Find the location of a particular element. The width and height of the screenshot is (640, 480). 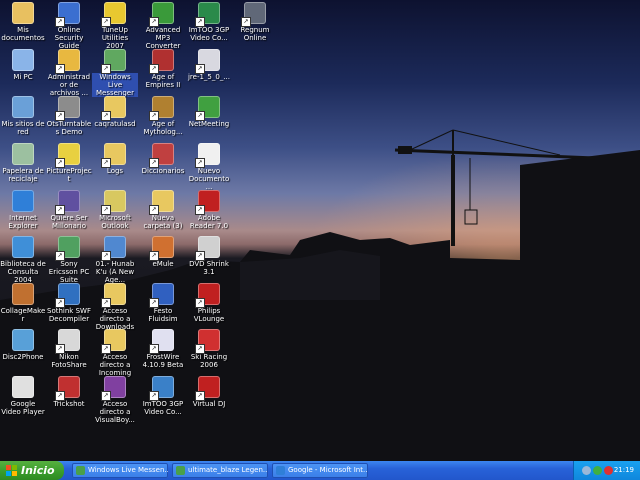

desktop-icon: ↗ Diccionarios is located at coordinates (163, 159).